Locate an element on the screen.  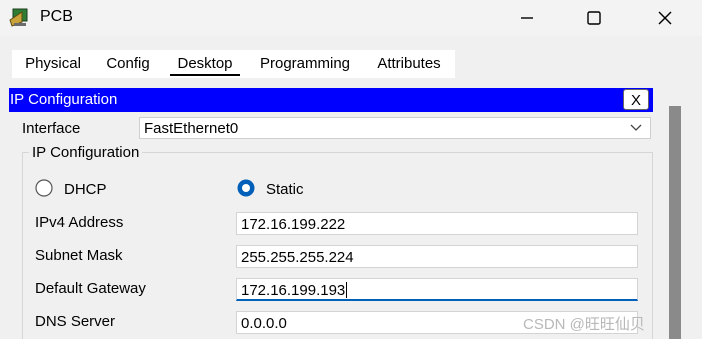
text-caret is located at coordinates (347, 290).